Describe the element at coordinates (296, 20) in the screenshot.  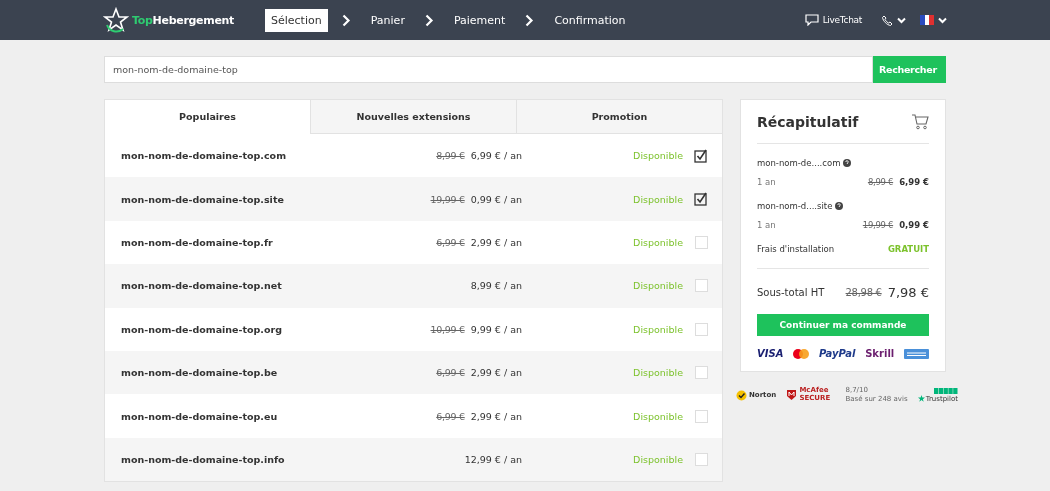
I see `step-tab: Sélection` at that location.